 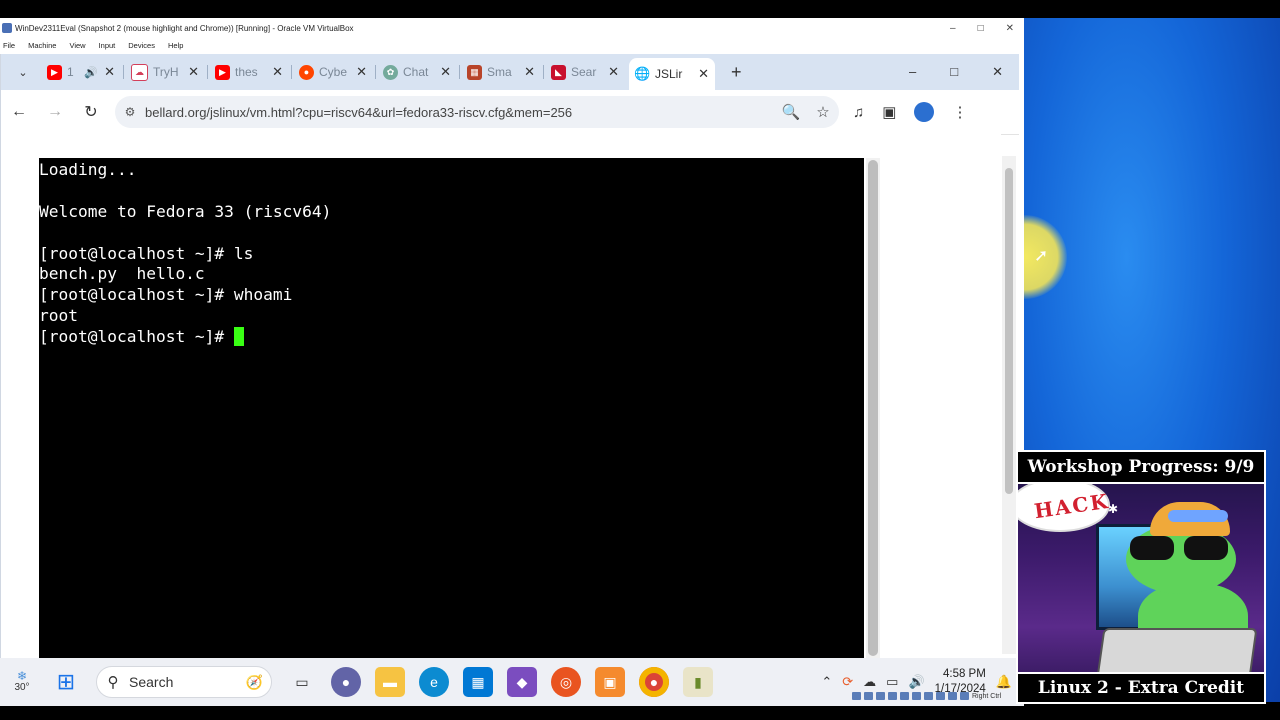 What do you see at coordinates (141, 45) in the screenshot?
I see `menu-devices: Devices` at bounding box center [141, 45].